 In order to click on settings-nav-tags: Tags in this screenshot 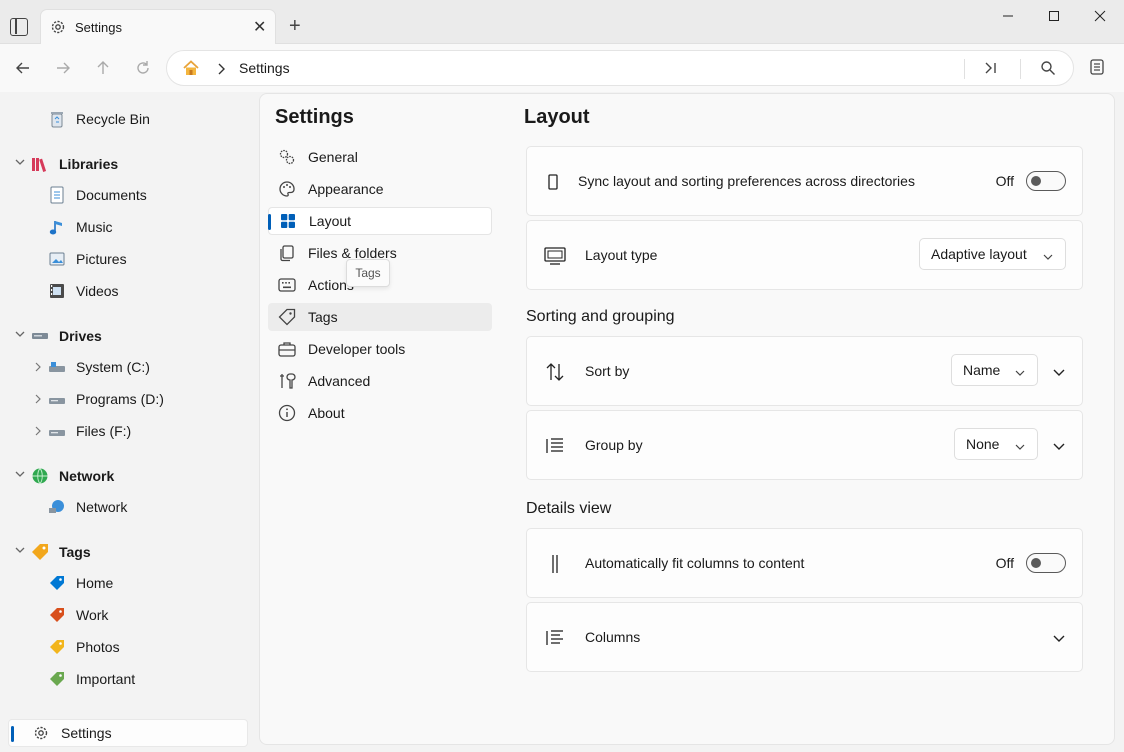, I will do `click(380, 317)`.